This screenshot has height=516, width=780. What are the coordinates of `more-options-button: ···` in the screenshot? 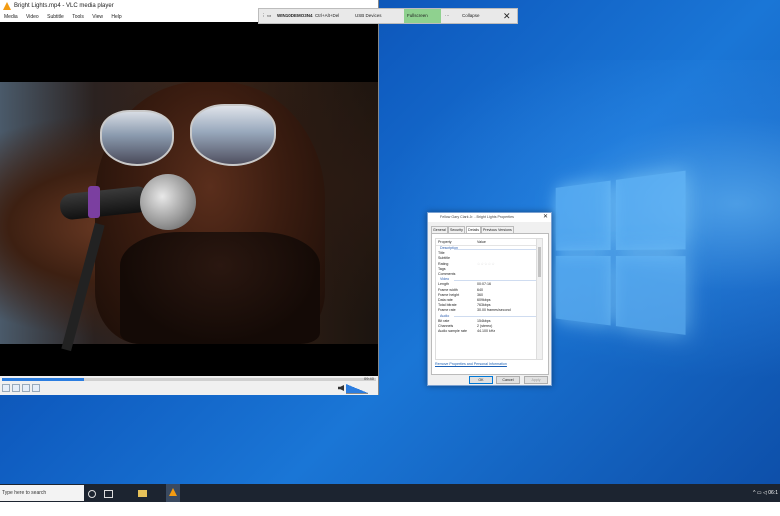 It's located at (447, 16).